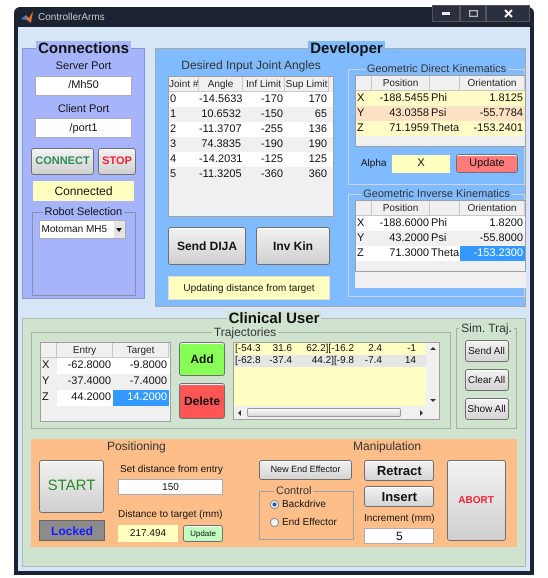 The image size is (548, 578). Describe the element at coordinates (239, 413) in the screenshot. I see `left-arrow-icon` at that location.